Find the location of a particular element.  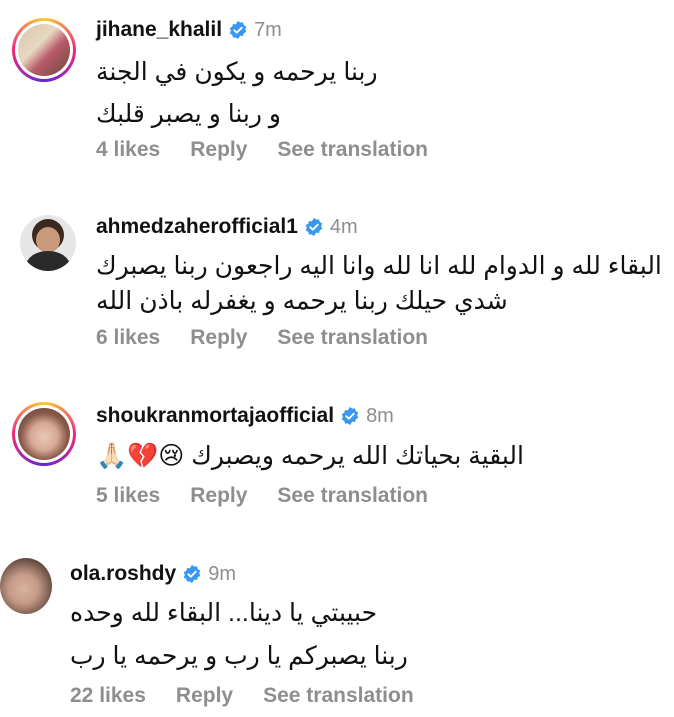

comment-text-line: البقية بحياتك الله يرحمه ويصبرك 😢💔🙏🏻 is located at coordinates (310, 456).